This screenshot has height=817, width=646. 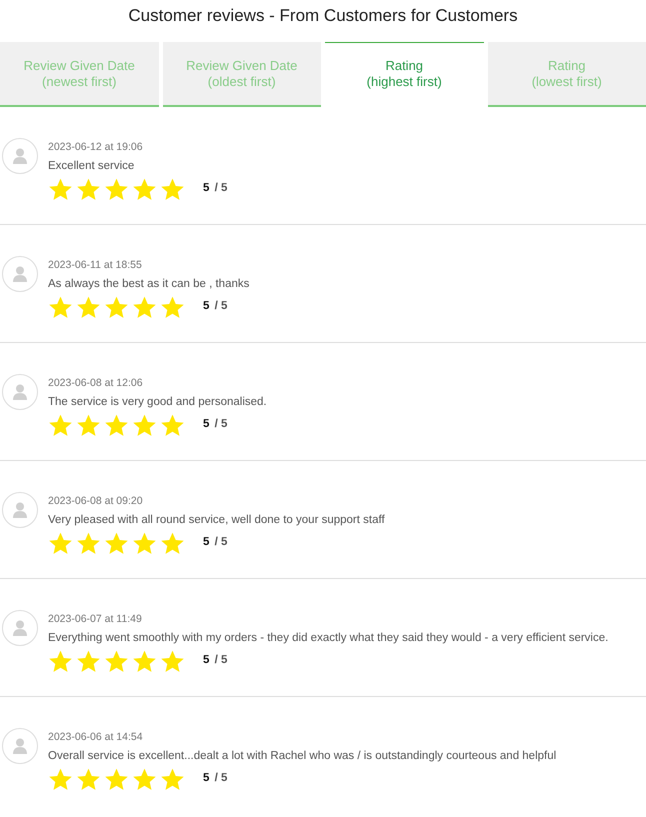 What do you see at coordinates (323, 16) in the screenshot?
I see `page-title: Customer reviews - From Customers for Customers` at bounding box center [323, 16].